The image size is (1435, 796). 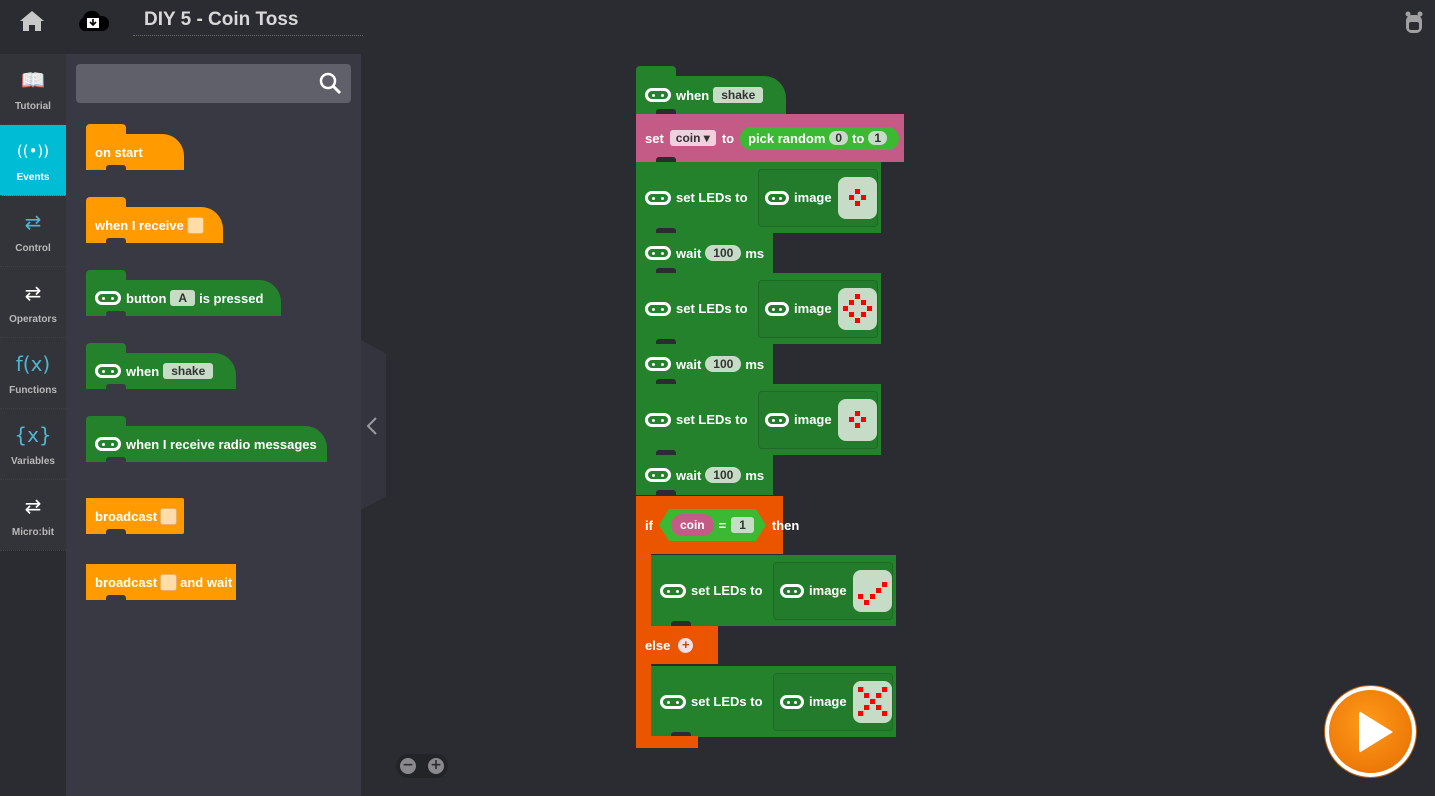 What do you see at coordinates (742, 525) in the screenshot?
I see `compare-value-input: 1` at bounding box center [742, 525].